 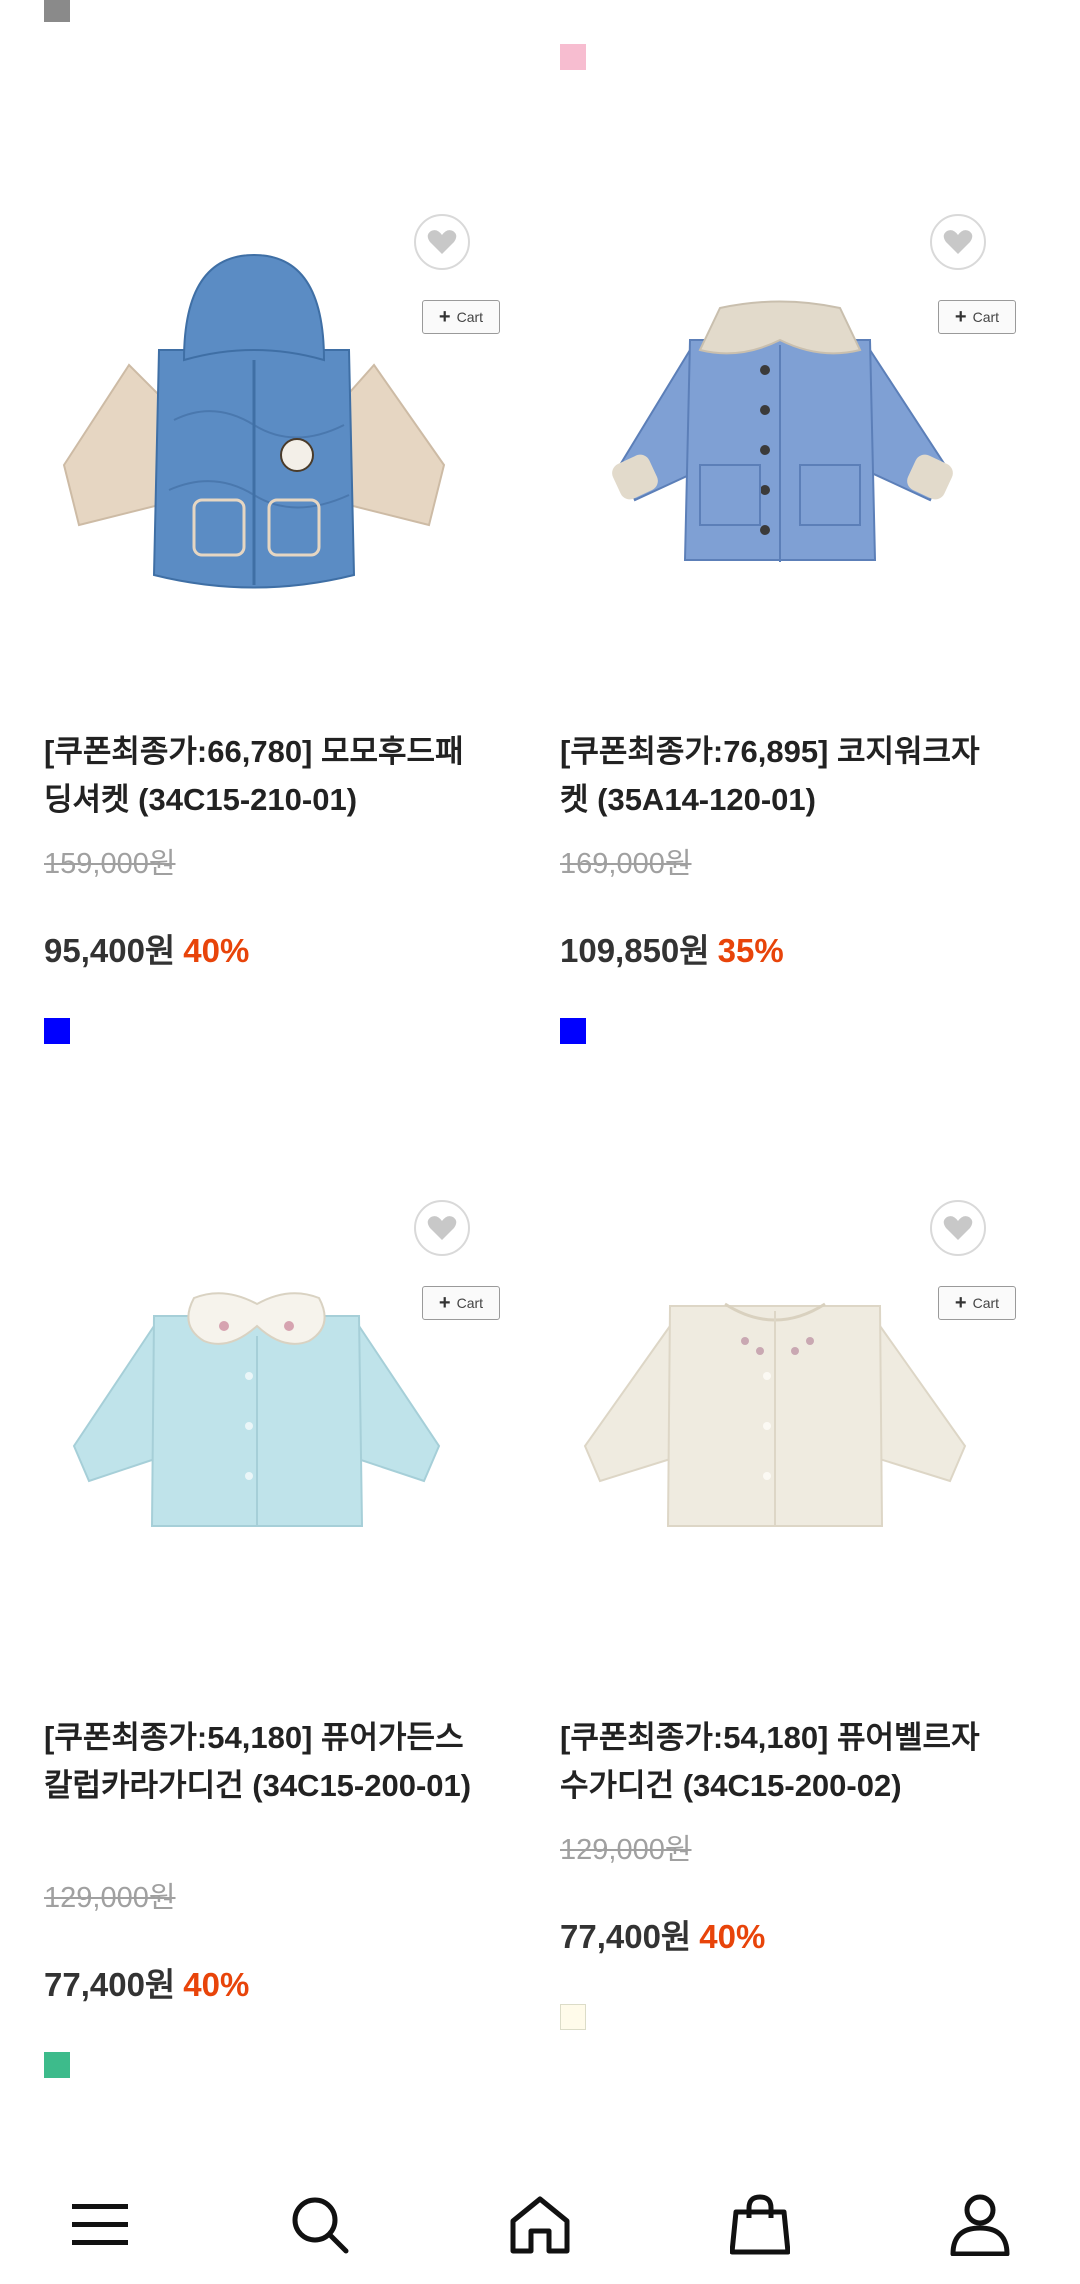 What do you see at coordinates (780, 1762) in the screenshot?
I see `product-title: [쿠폰최종가:54,180] 퓨어벨르자수가디건 (34C15-200-02)` at bounding box center [780, 1762].